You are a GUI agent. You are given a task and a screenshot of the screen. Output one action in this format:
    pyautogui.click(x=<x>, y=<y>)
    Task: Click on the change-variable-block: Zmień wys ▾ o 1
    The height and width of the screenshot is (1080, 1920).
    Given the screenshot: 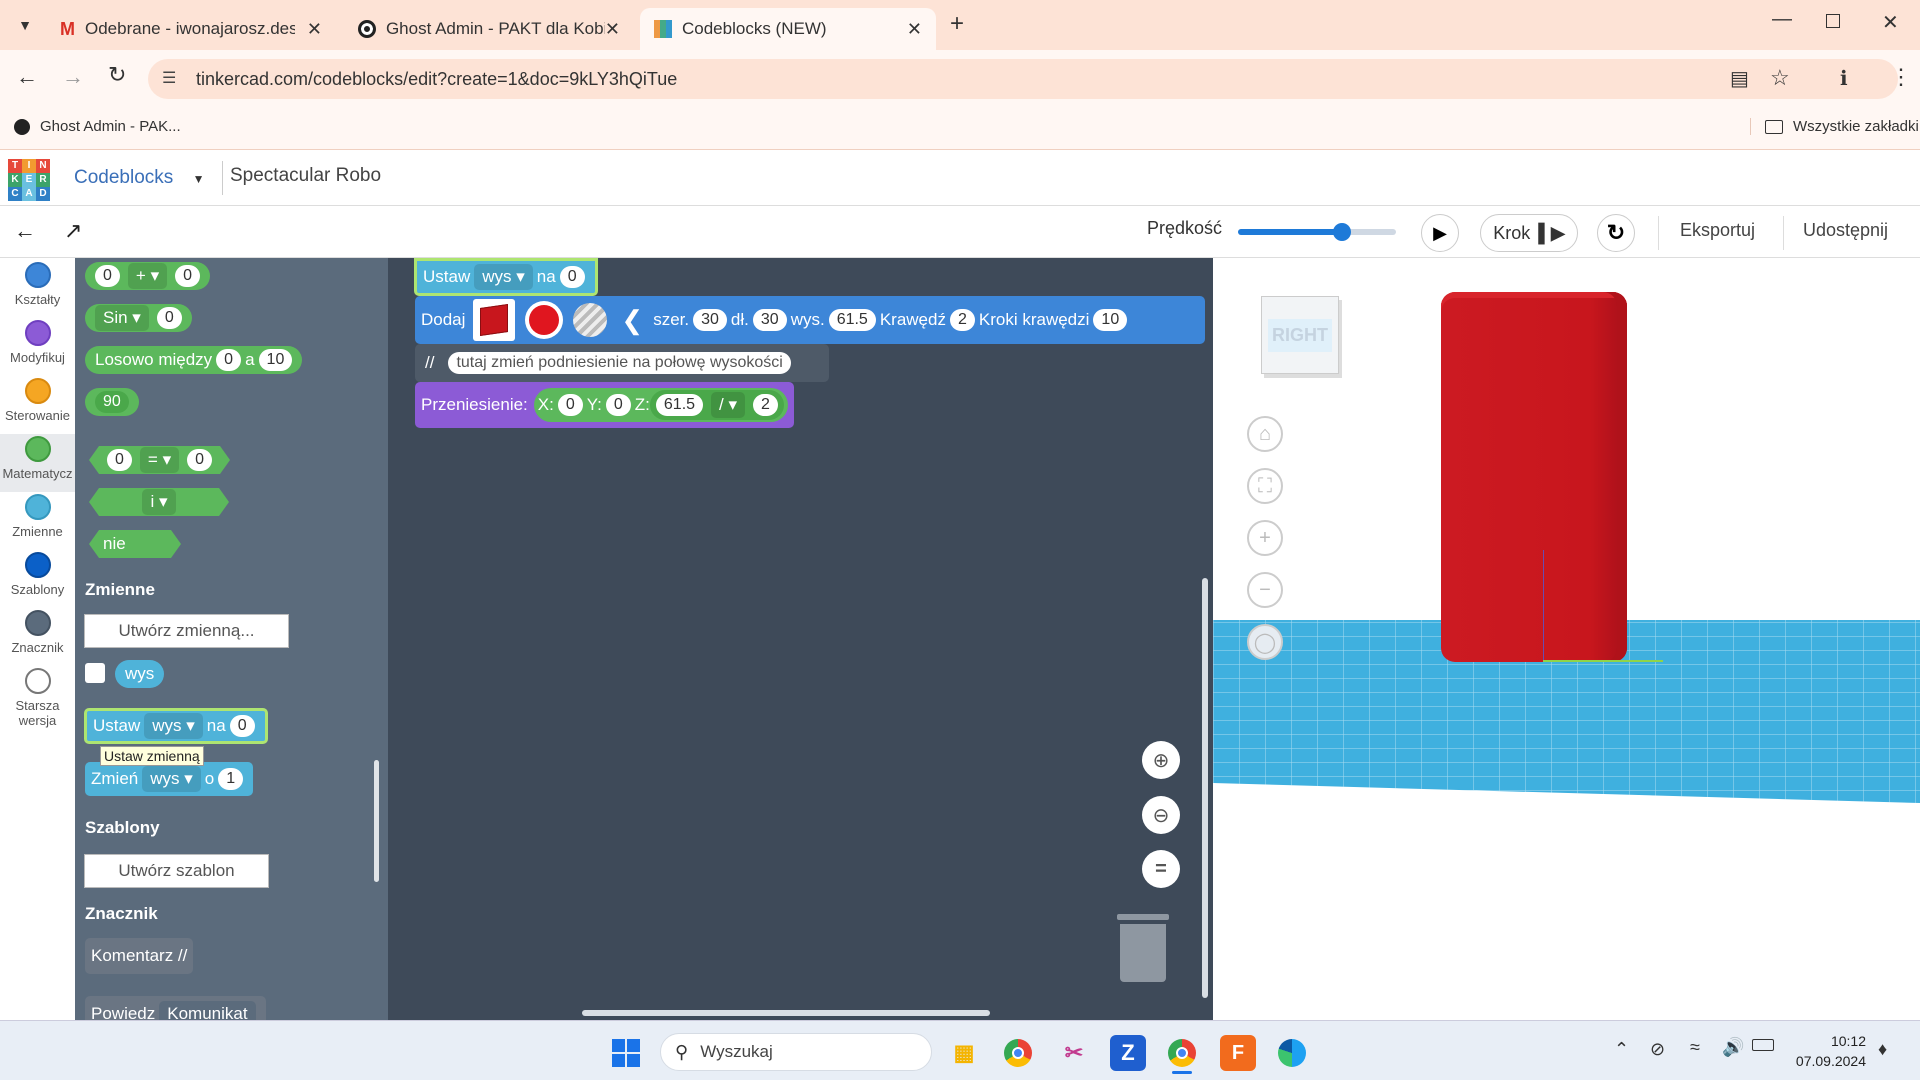 What is the action you would take?
    pyautogui.click(x=169, y=779)
    